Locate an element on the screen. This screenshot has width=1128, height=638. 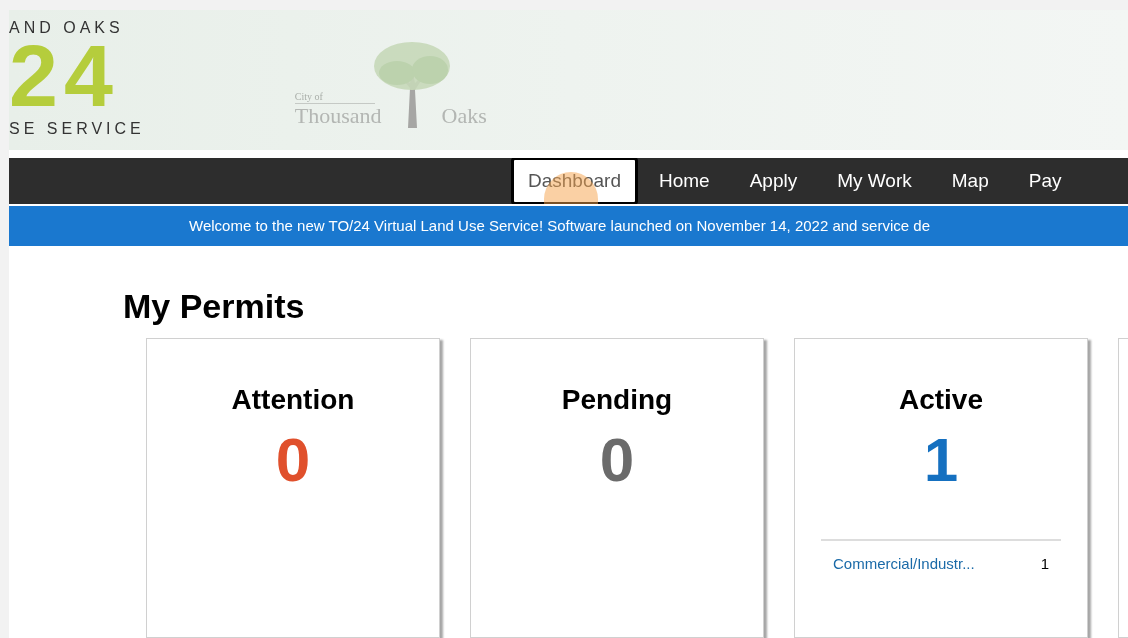
logo-text: SE SERVICE is located at coordinates (77, 129).